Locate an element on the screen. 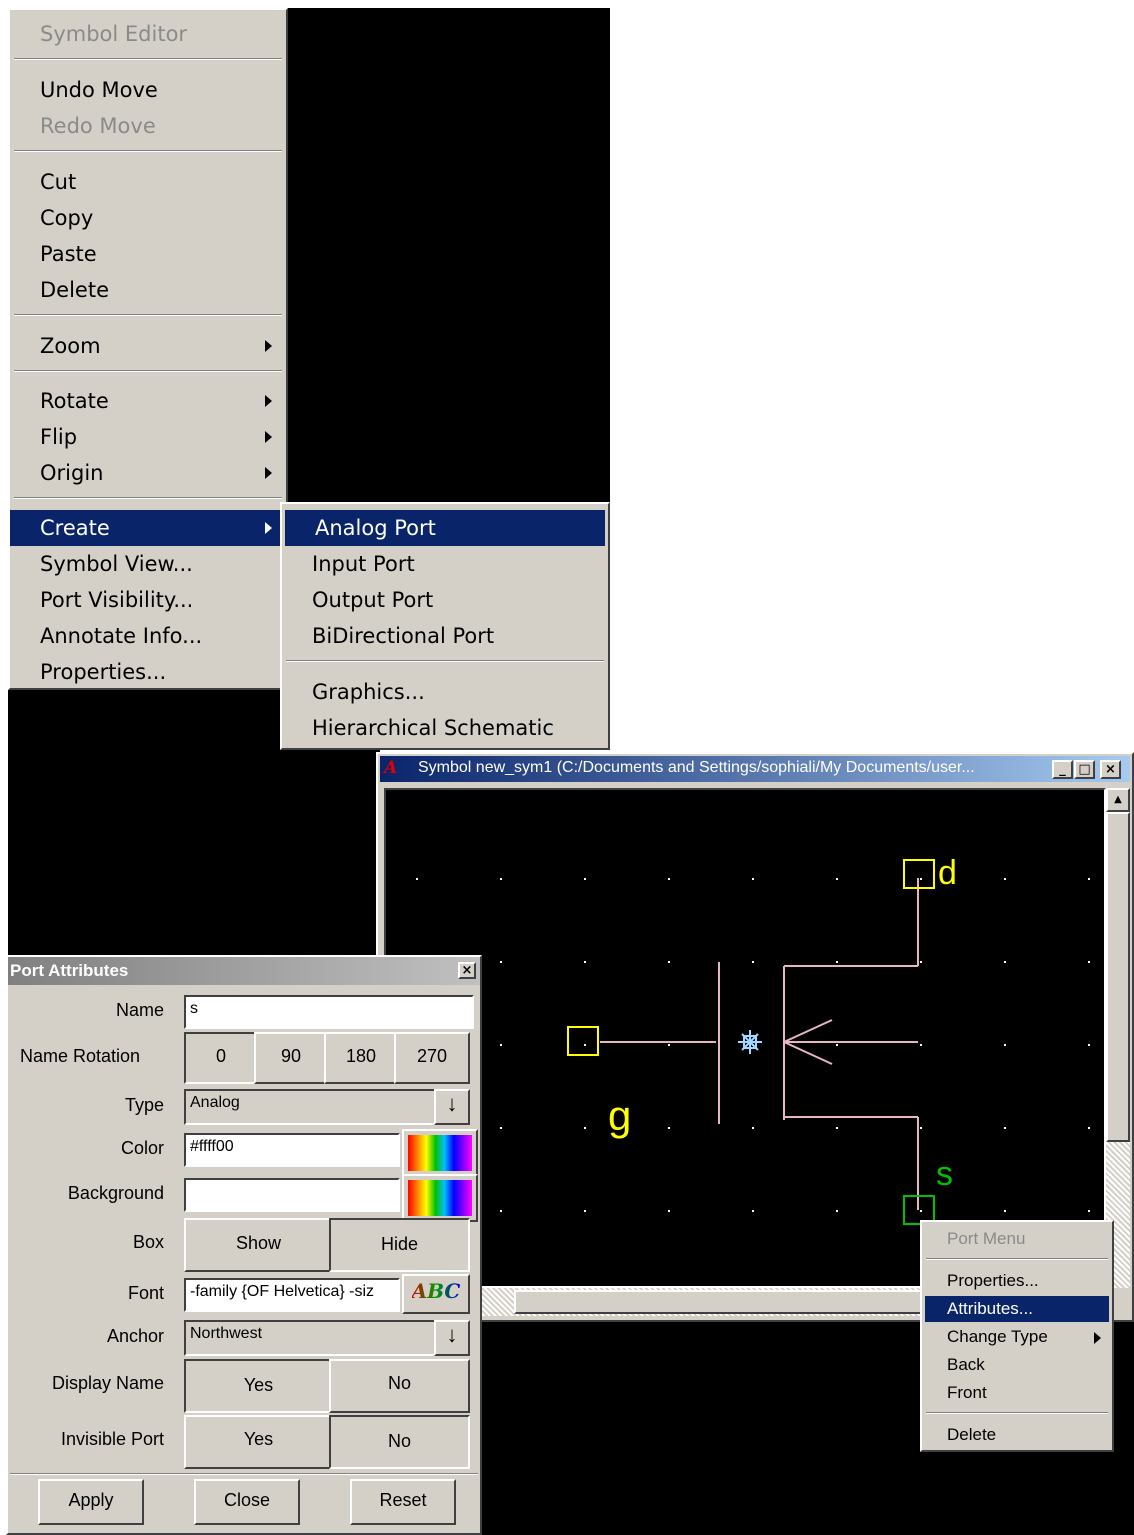 The width and height of the screenshot is (1134, 1535). font-abc-icon: ABC is located at coordinates (436, 1291).